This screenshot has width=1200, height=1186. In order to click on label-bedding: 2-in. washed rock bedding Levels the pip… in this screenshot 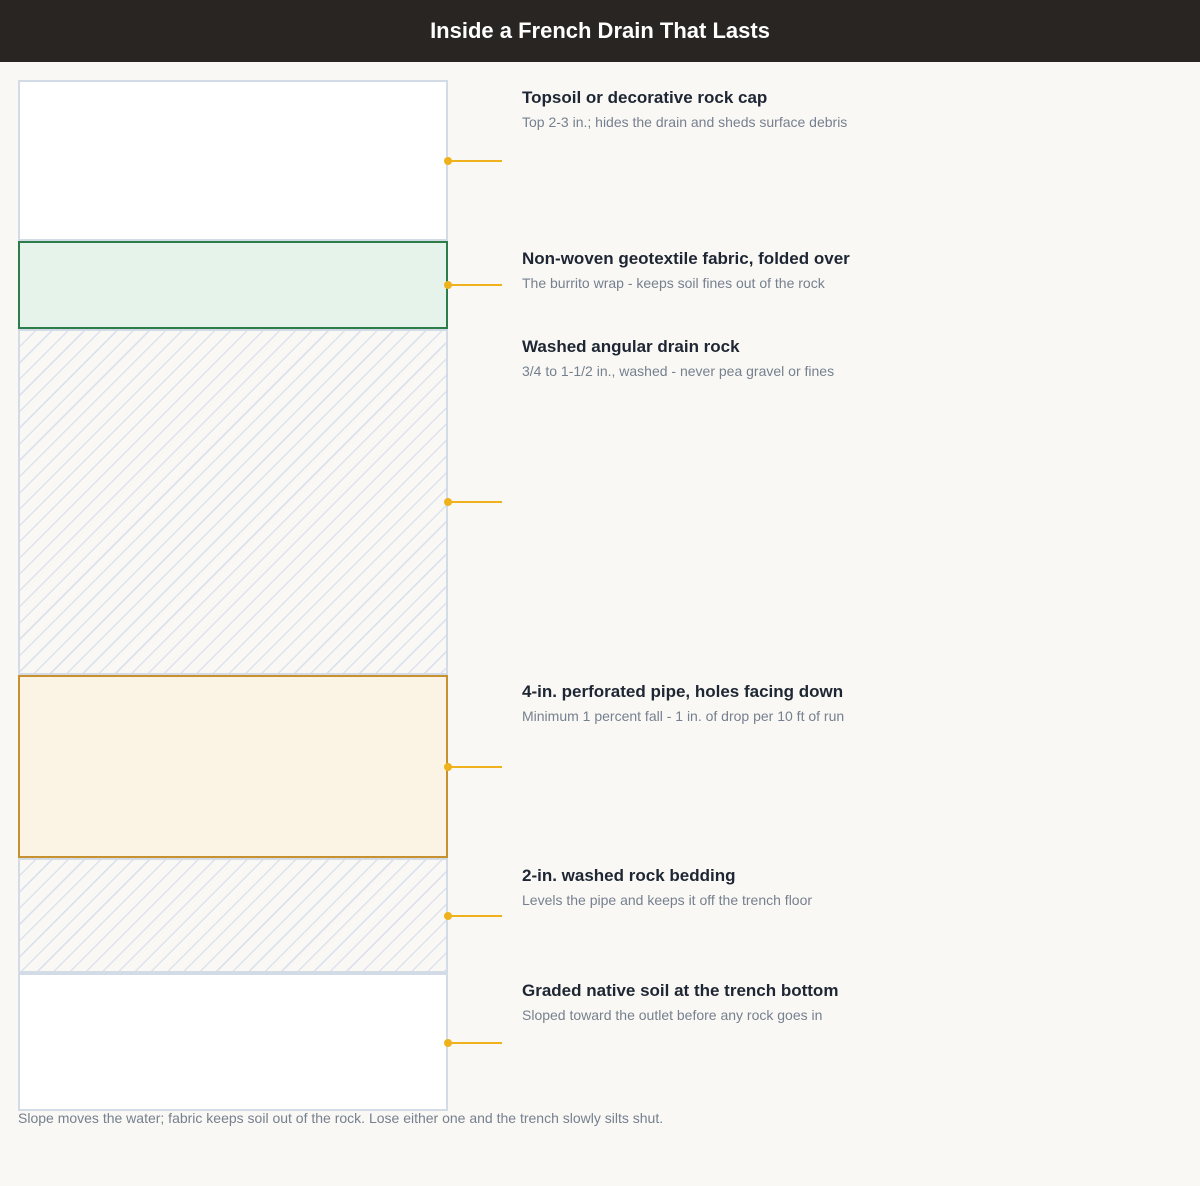, I will do `click(832, 887)`.